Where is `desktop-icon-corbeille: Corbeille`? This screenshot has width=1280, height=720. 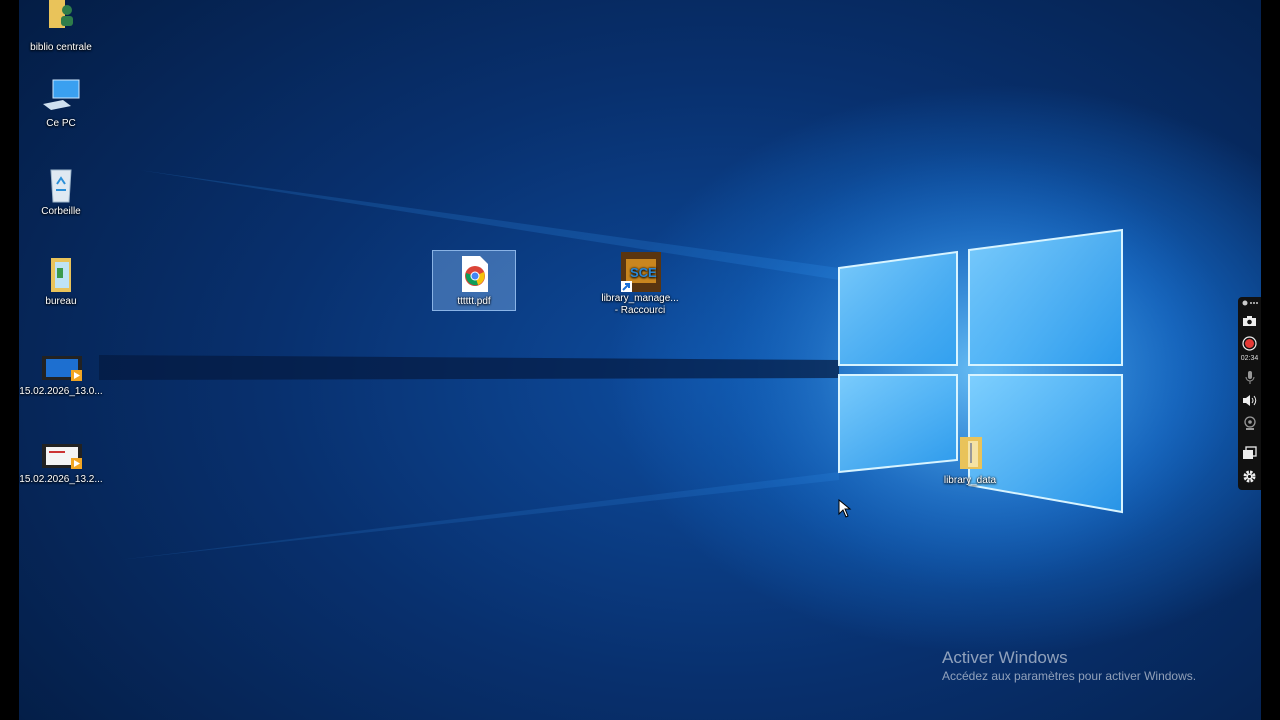 desktop-icon-corbeille: Corbeille is located at coordinates (61, 191).